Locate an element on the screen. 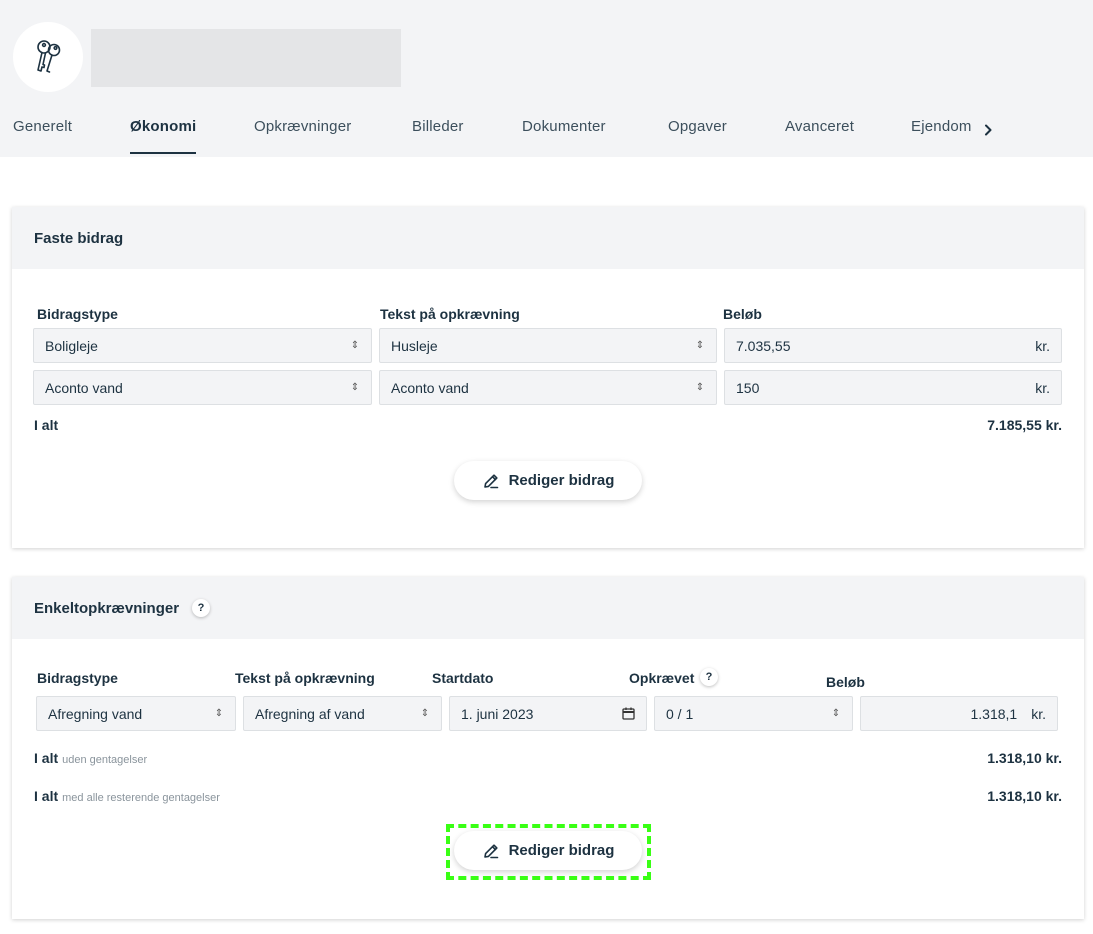 This screenshot has height=934, width=1093. tekst-select: Husleje ⇕ is located at coordinates (548, 345).